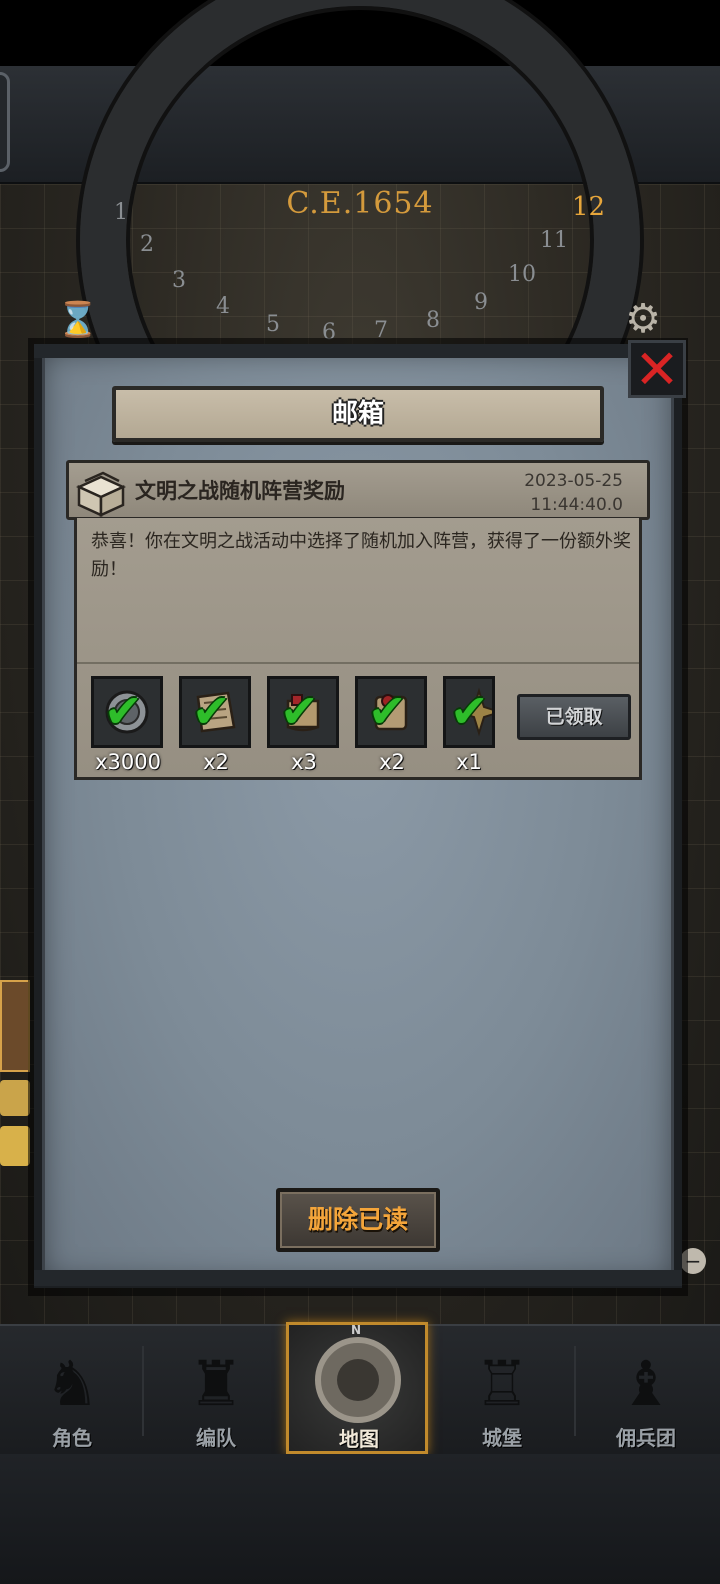 This screenshot has width=720, height=1584. I want to click on dial-number-10: 10, so click(522, 274).